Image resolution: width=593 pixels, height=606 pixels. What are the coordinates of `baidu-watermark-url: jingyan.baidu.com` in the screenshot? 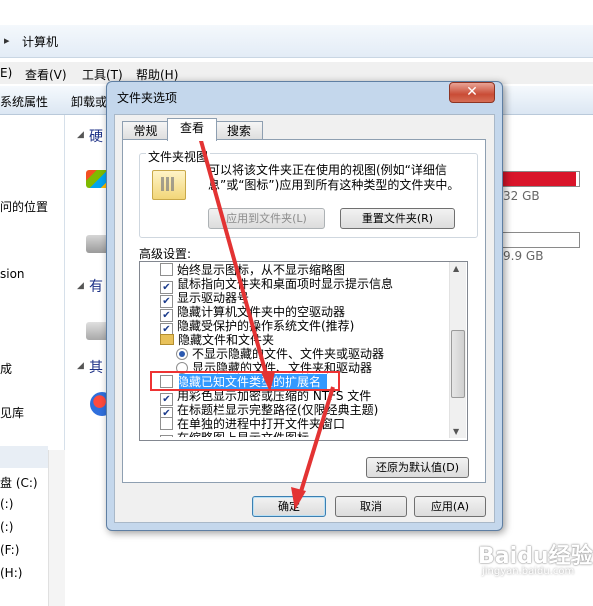 It's located at (528, 571).